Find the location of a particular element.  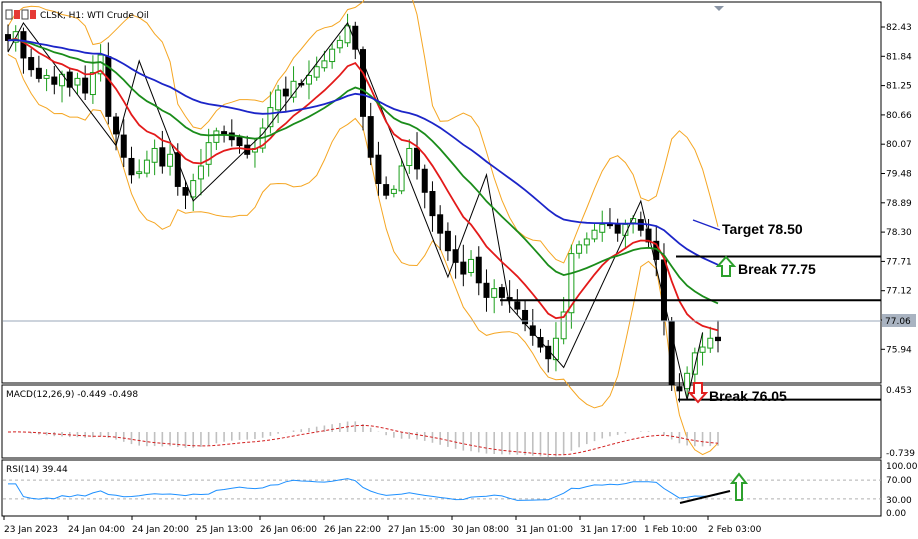

macd-tick-label: -0.739 is located at coordinates (900, 454).